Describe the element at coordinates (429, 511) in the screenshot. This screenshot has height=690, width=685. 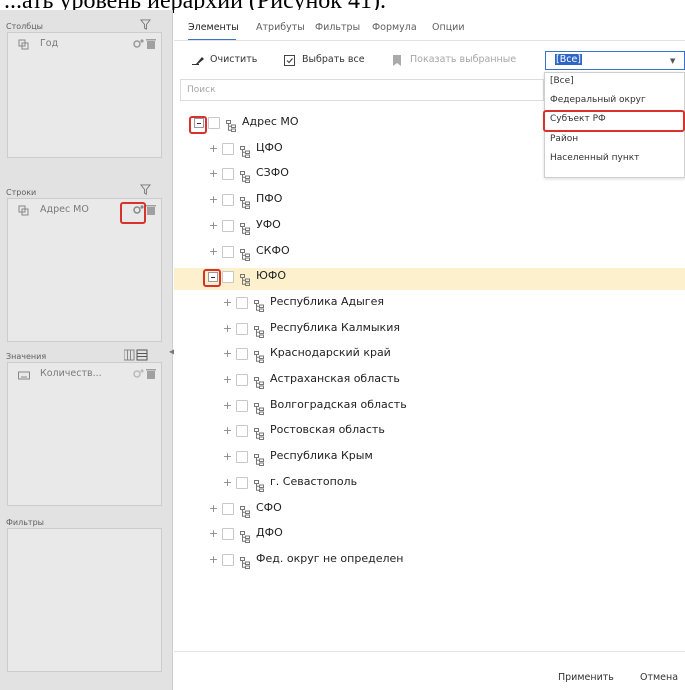
I see `tree-row: + СФО` at that location.